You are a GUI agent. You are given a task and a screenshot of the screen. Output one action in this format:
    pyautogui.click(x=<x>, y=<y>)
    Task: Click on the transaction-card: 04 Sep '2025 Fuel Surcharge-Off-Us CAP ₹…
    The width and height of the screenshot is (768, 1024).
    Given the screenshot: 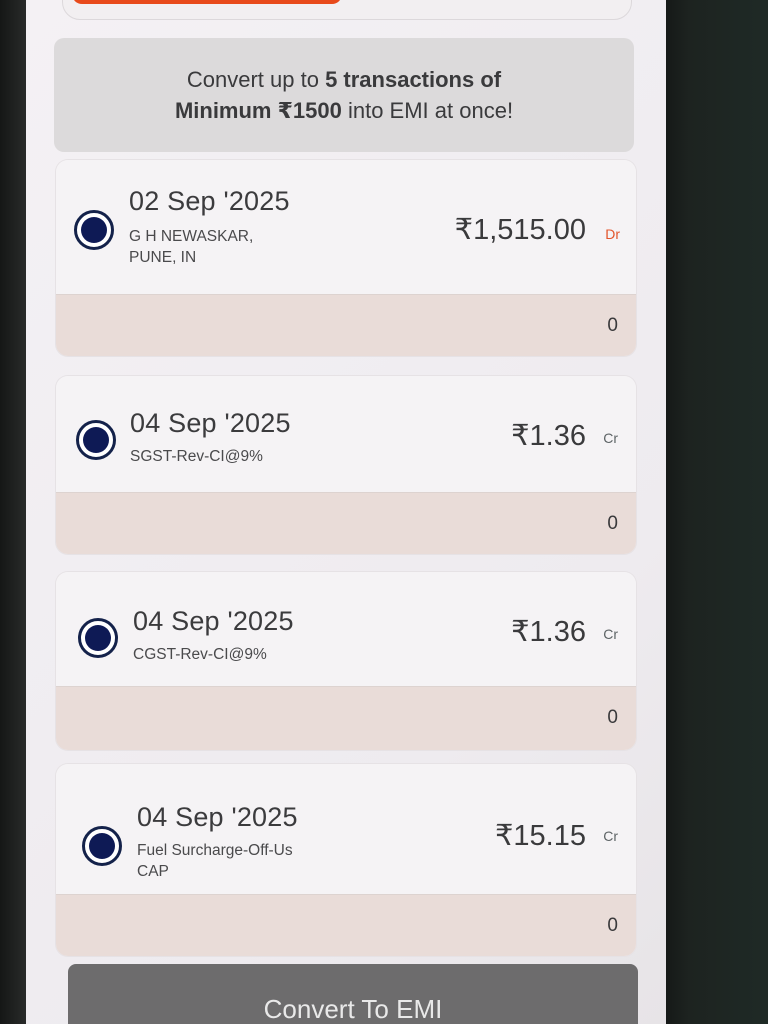 What is the action you would take?
    pyautogui.click(x=346, y=860)
    